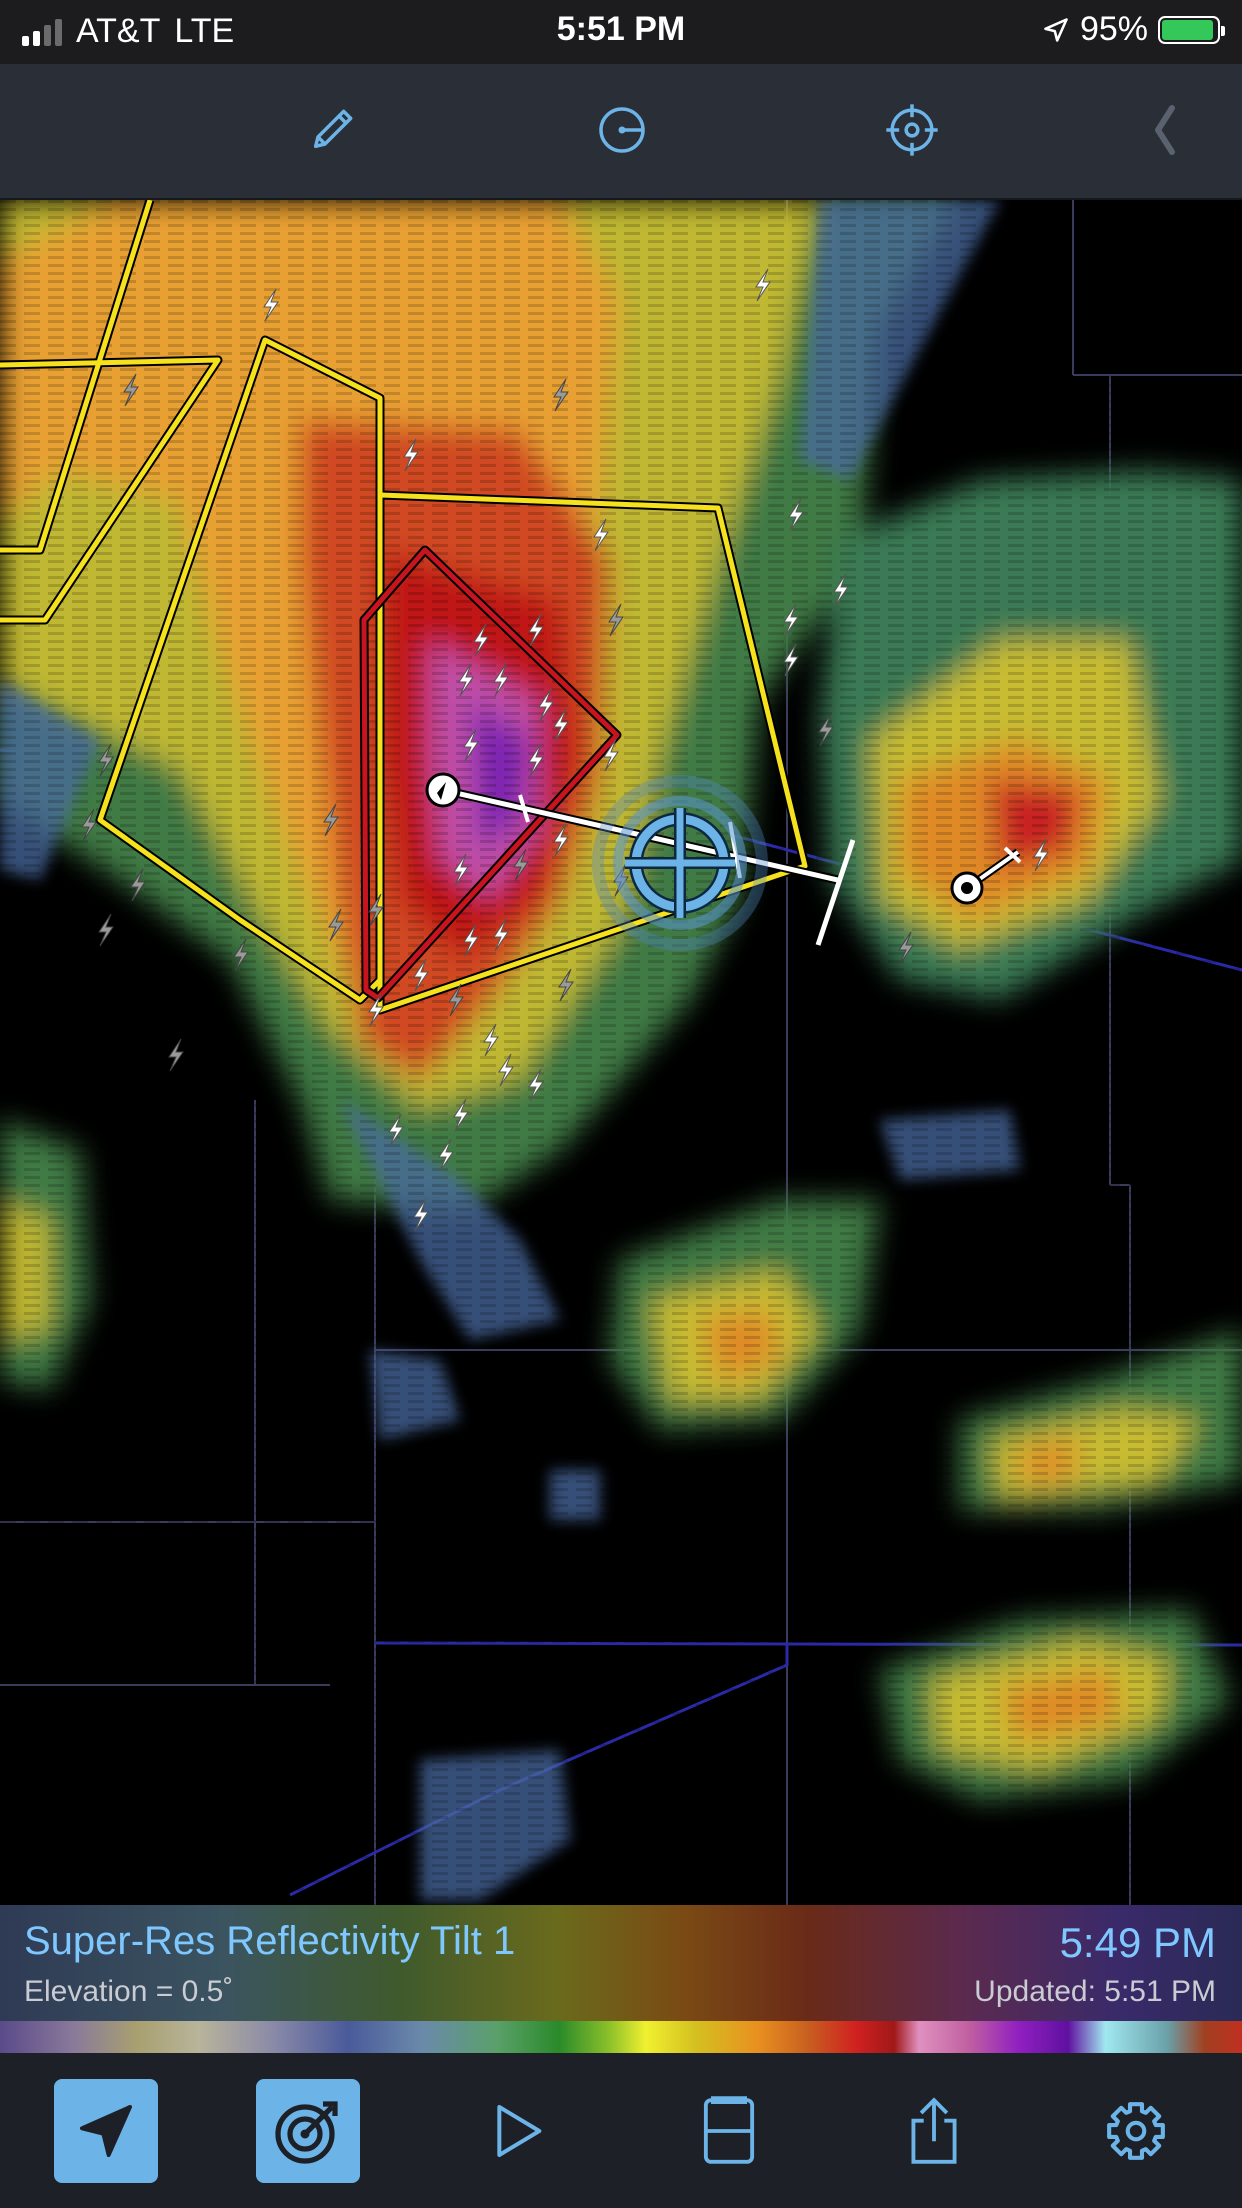  I want to click on storm-track-button, so click(622, 130).